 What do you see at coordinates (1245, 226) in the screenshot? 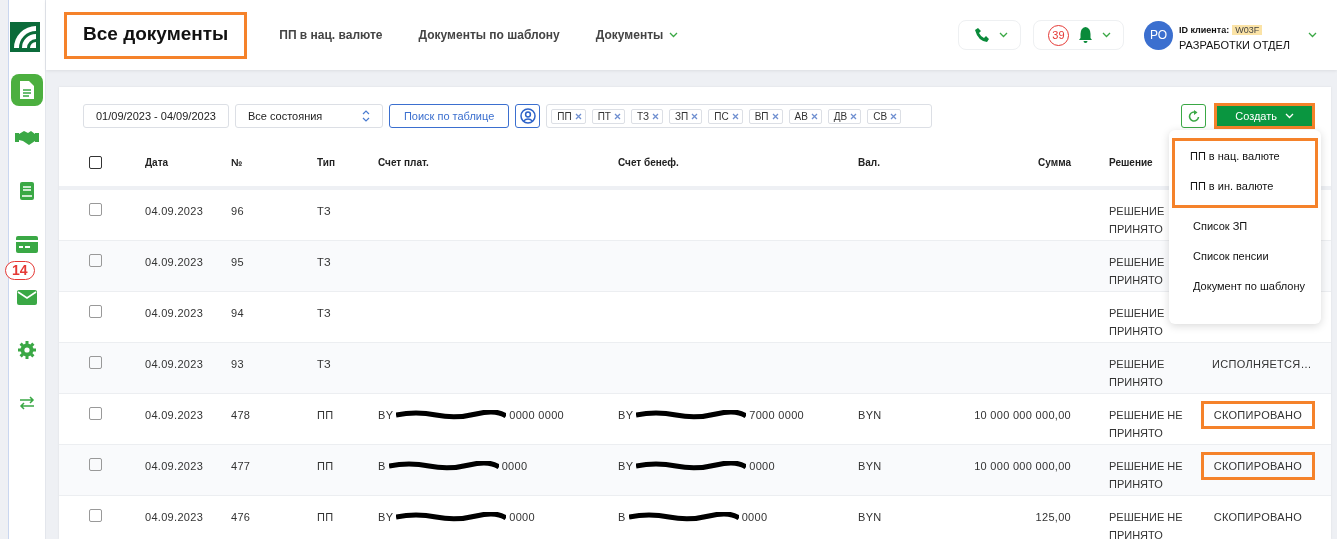
I see `menu-item: Список ЗП` at bounding box center [1245, 226].